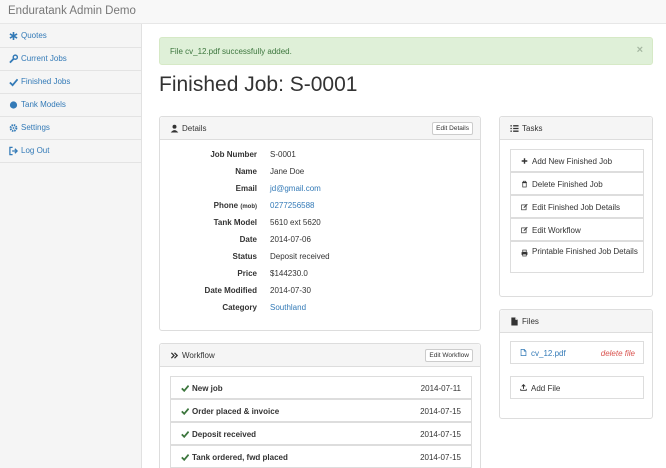 This screenshot has width=666, height=468. I want to click on delete-file-link: delete file, so click(618, 353).